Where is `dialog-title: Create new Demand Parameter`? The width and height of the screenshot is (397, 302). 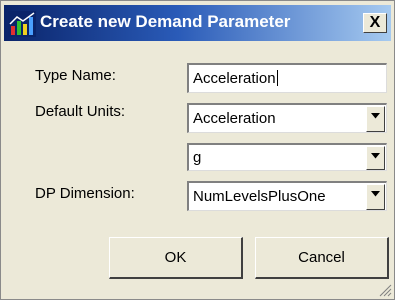 dialog-title: Create new Demand Parameter is located at coordinates (165, 21).